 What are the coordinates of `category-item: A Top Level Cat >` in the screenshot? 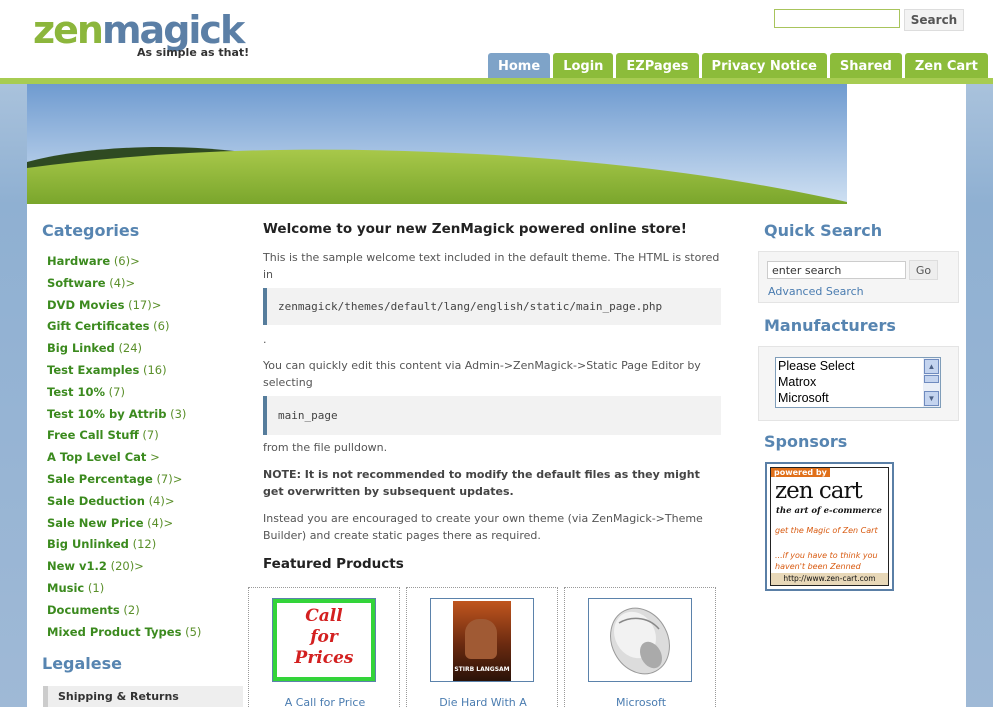 It's located at (124, 461).